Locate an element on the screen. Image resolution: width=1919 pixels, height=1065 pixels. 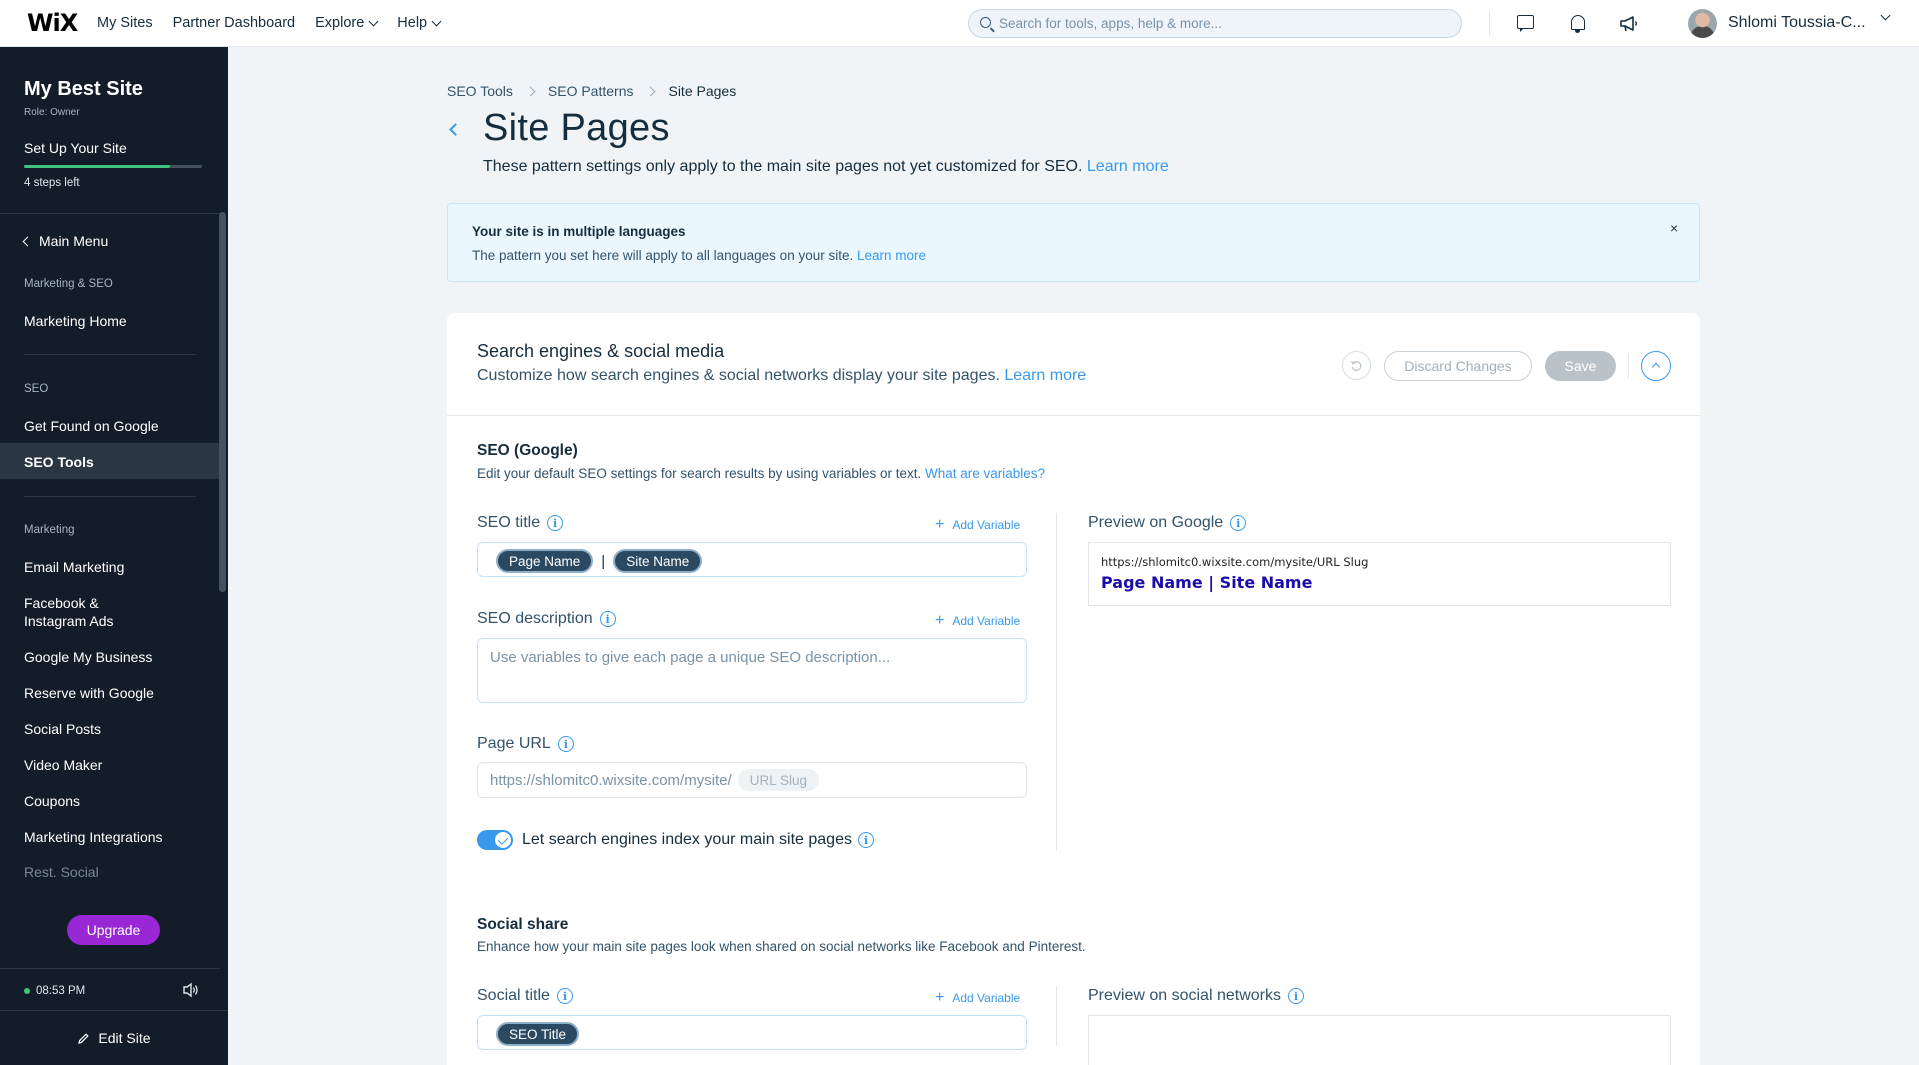
sidebar-item-seo-tools: SEO Tools is located at coordinates (59, 462).